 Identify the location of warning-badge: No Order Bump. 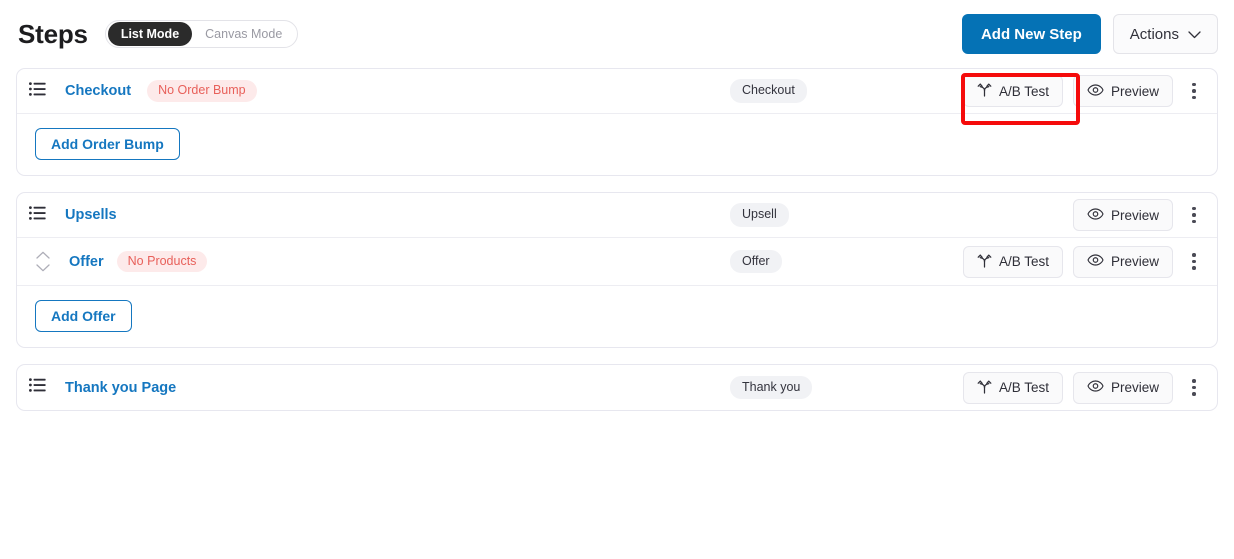
(202, 91).